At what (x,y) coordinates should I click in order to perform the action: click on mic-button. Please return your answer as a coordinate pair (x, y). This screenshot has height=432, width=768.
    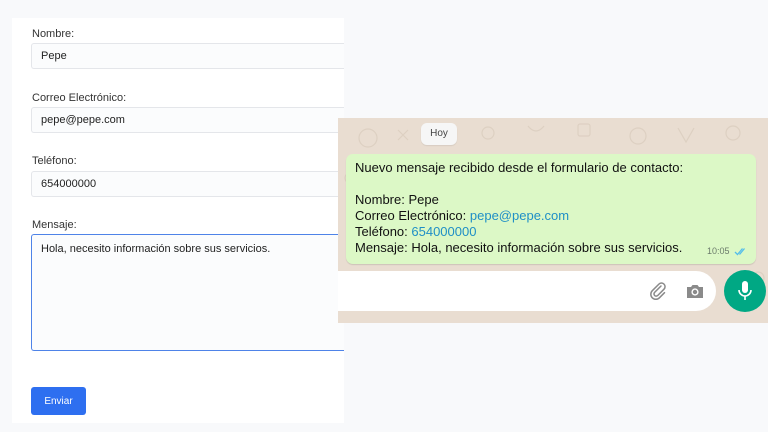
    Looking at the image, I should click on (745, 291).